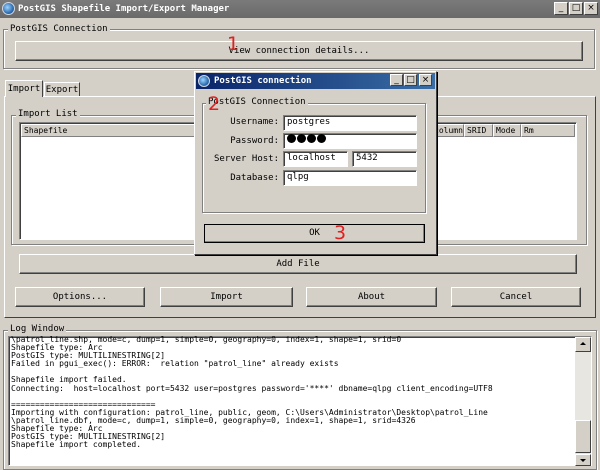  I want to click on column-header-mode: Mode, so click(507, 130).